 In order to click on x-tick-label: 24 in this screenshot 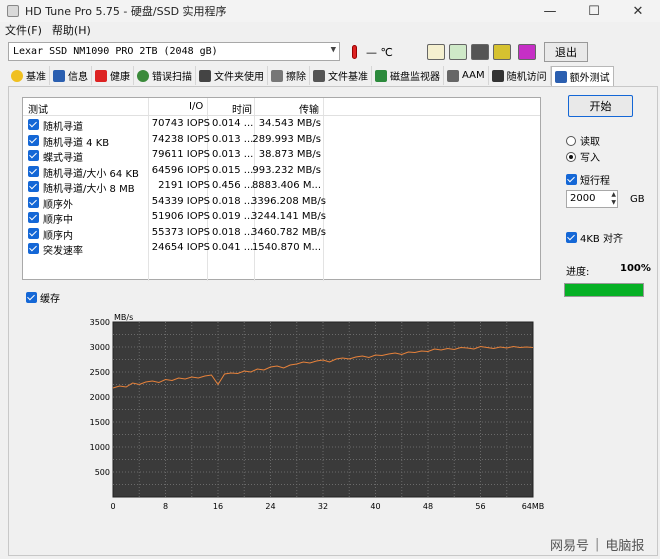, I will do `click(270, 506)`.